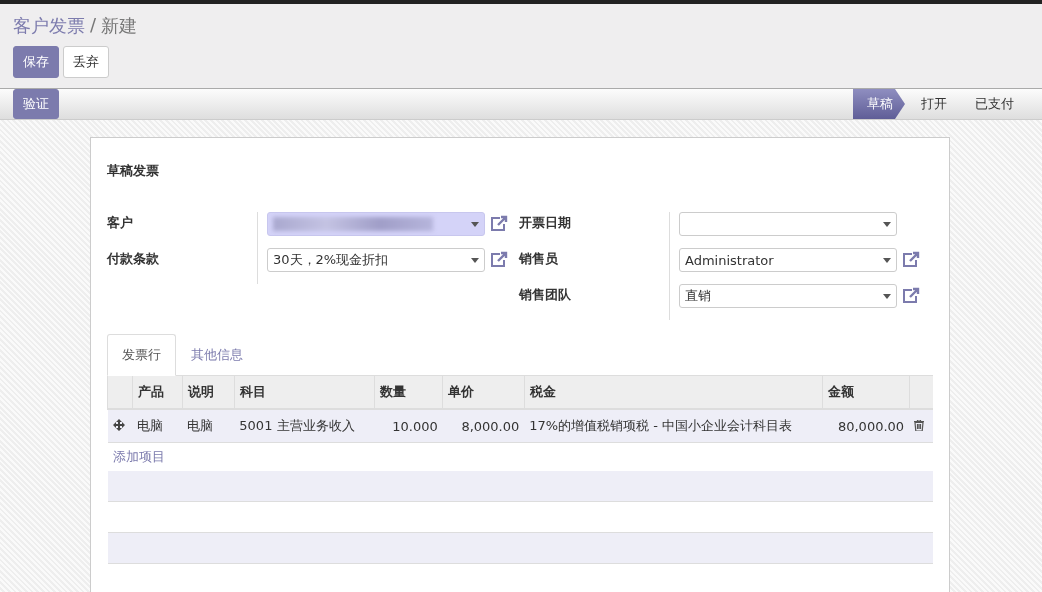  Describe the element at coordinates (376, 224) in the screenshot. I see `blurred-field` at that location.